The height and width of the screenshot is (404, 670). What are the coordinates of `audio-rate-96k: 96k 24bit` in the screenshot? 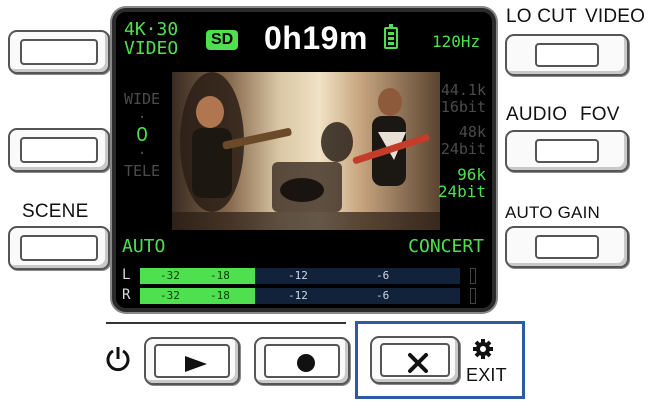 It's located at (457, 183).